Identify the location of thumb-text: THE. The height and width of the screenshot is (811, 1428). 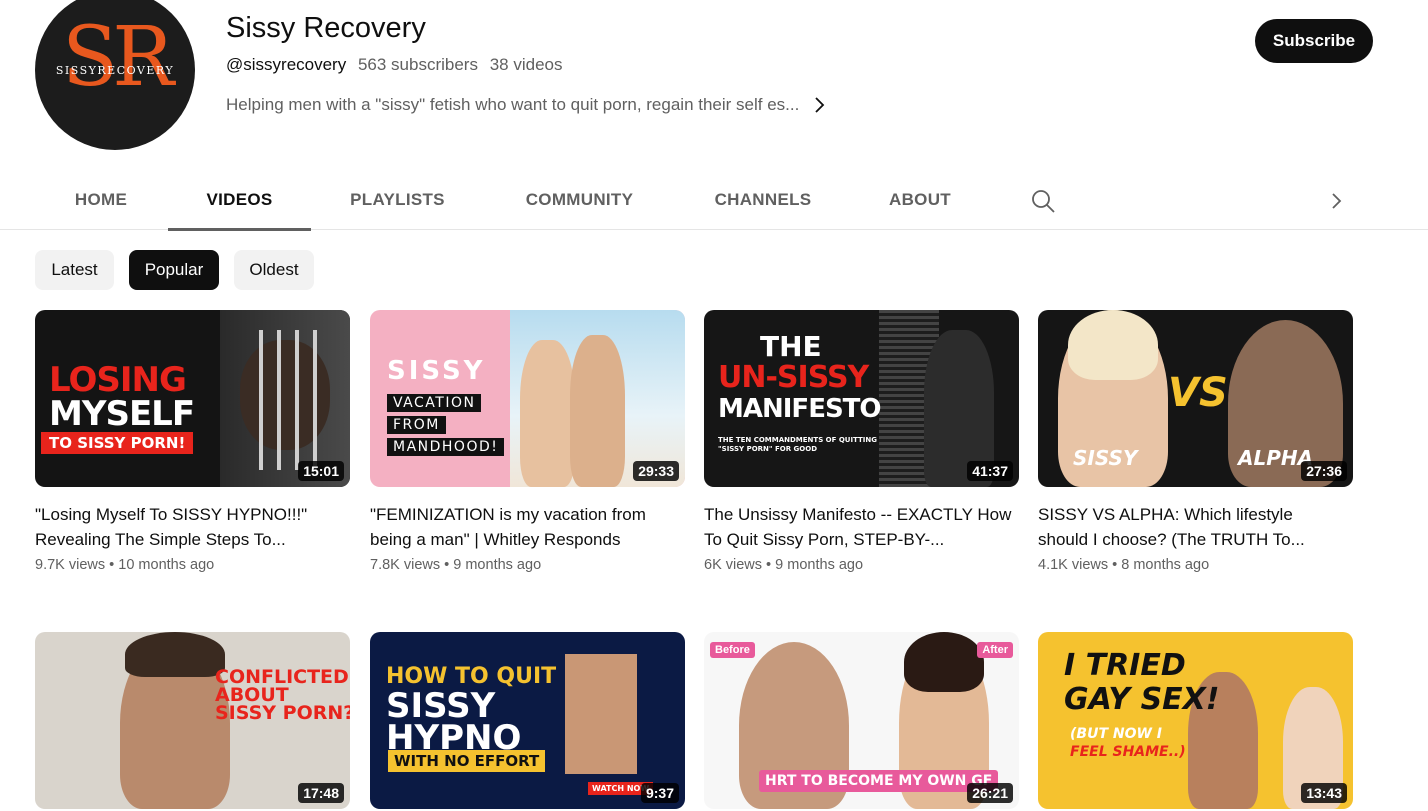
(791, 346).